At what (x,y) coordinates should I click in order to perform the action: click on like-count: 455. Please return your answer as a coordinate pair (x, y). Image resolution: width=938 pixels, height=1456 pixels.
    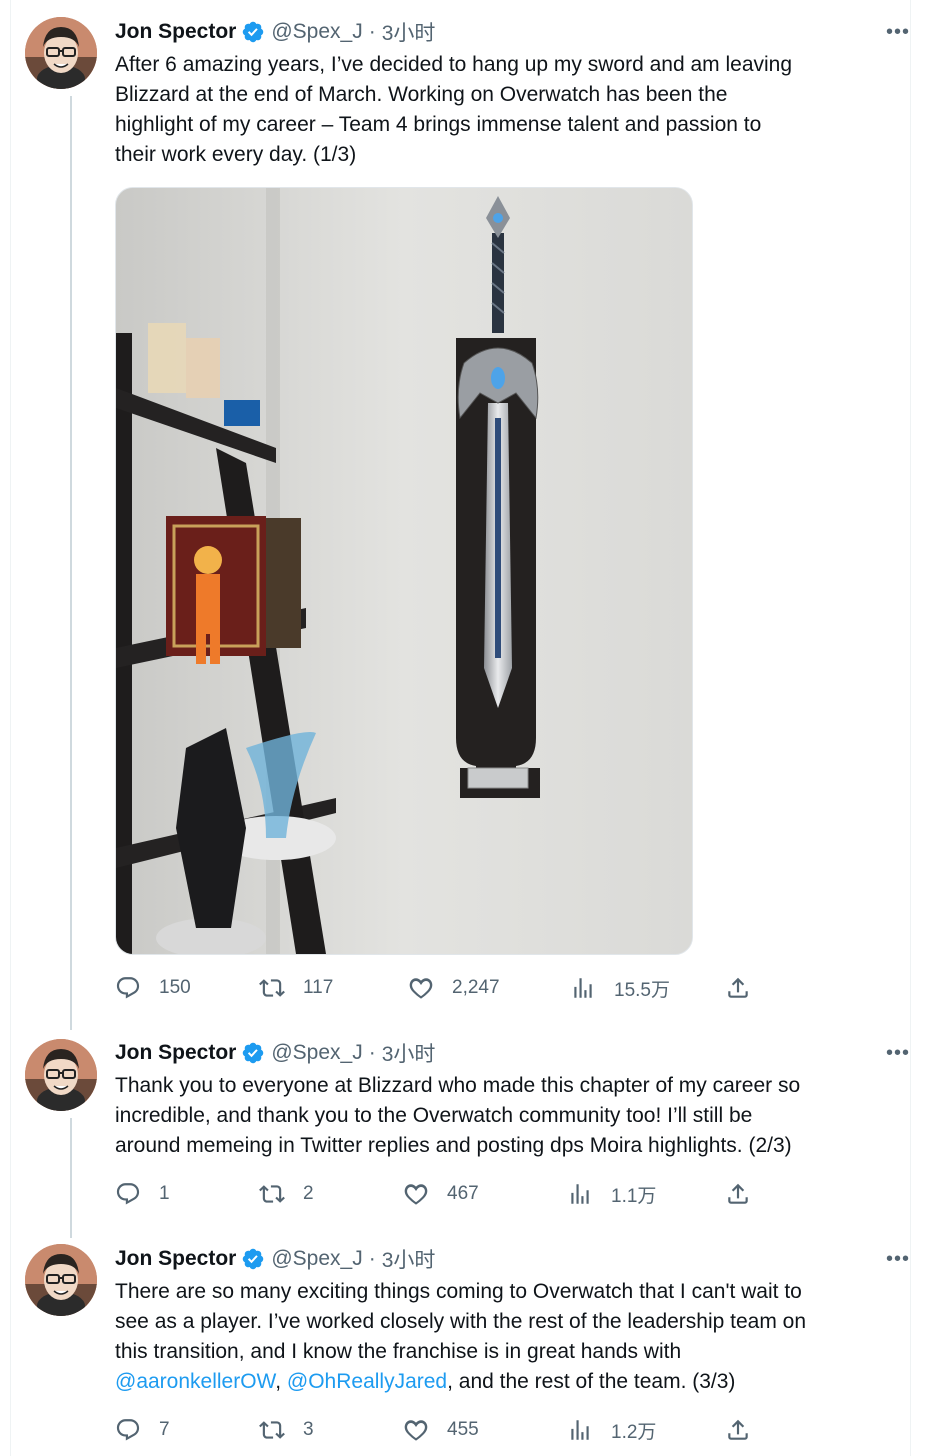
    Looking at the image, I should click on (463, 1429).